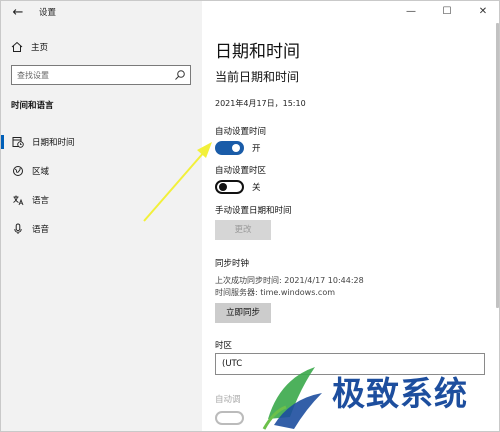 Image resolution: width=500 pixels, height=432 pixels. I want to click on timezone-value: (UTC, so click(232, 364).